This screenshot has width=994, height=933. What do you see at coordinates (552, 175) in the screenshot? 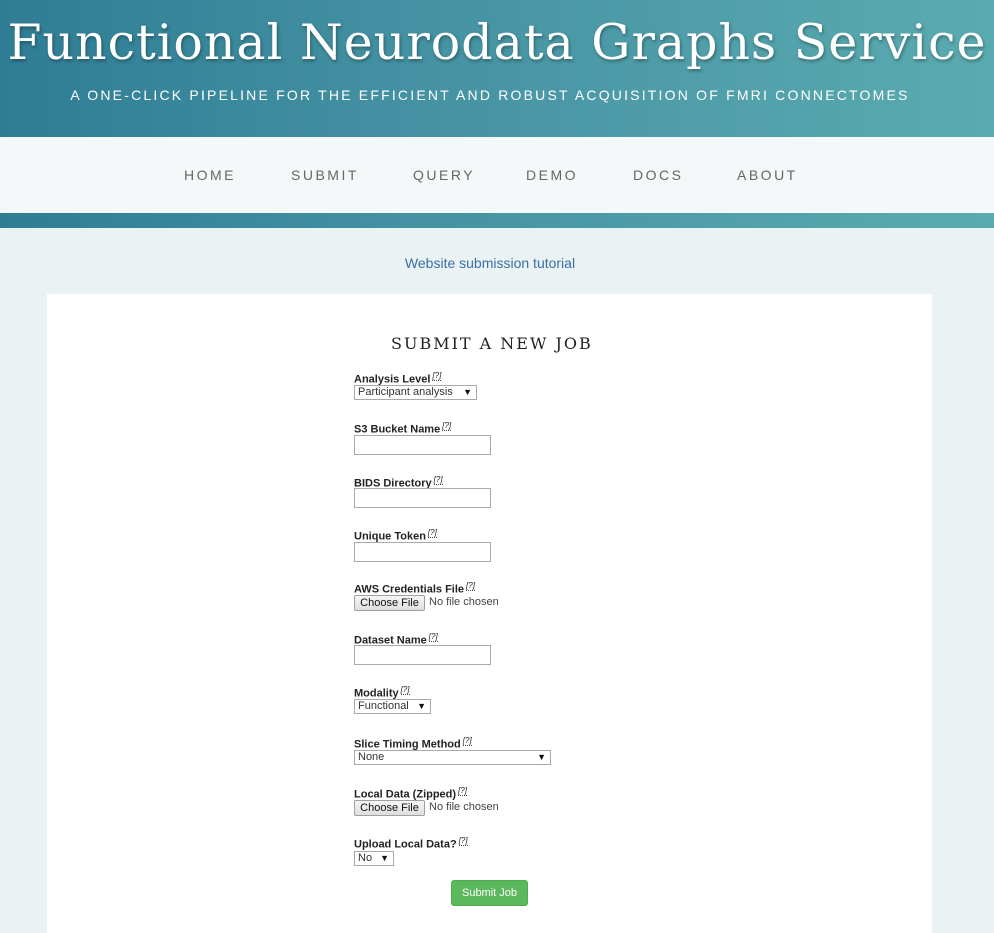
I see `nav-demo: DEMO` at bounding box center [552, 175].